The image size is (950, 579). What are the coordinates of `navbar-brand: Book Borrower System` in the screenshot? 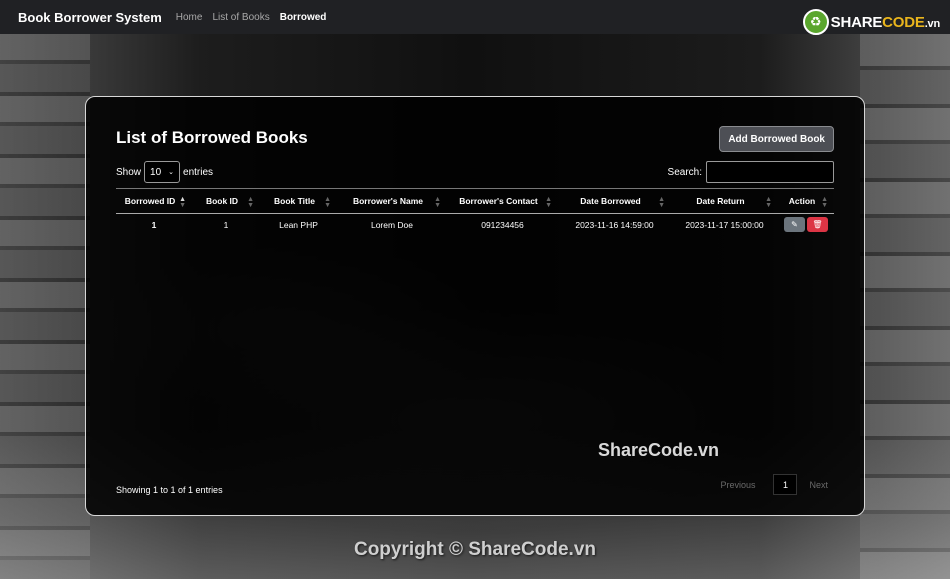 It's located at (90, 17).